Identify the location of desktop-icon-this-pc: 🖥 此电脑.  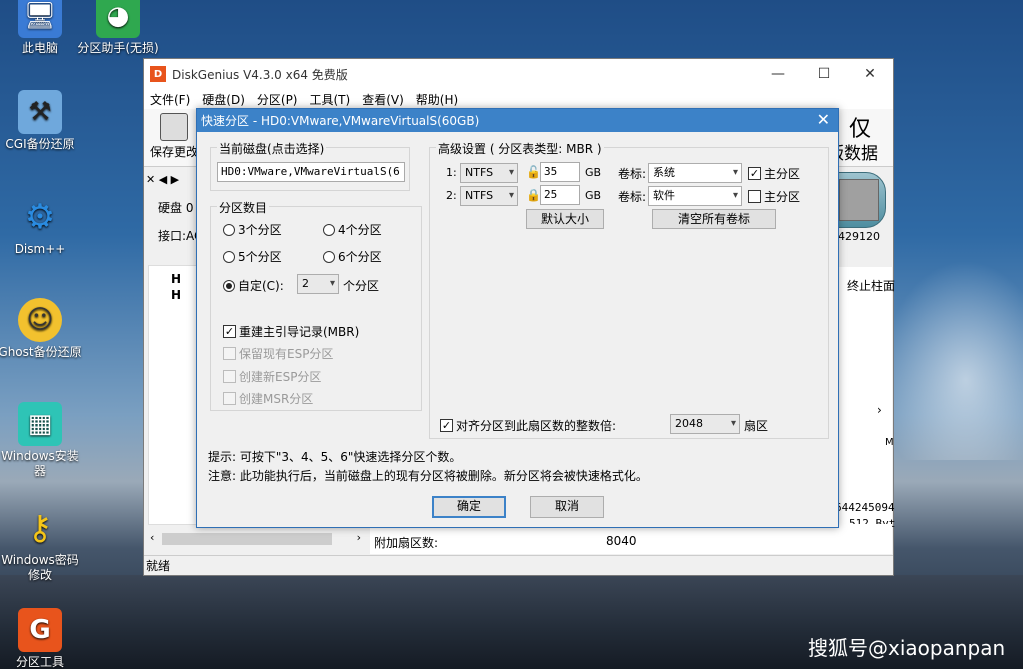
(42, 28).